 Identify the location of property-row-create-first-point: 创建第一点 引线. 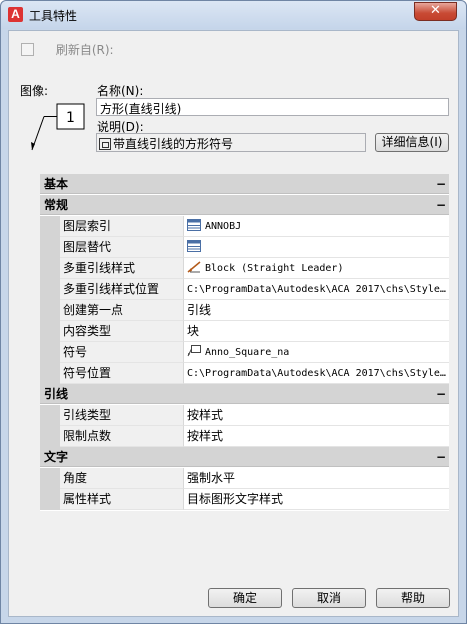
(244, 310).